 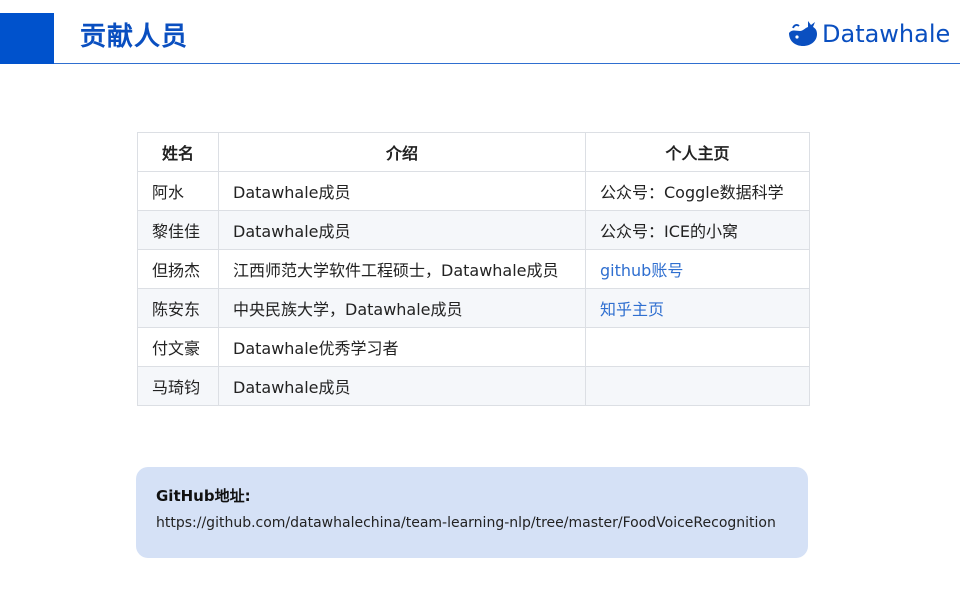 I want to click on cell-name: 马琦钧, so click(x=178, y=386).